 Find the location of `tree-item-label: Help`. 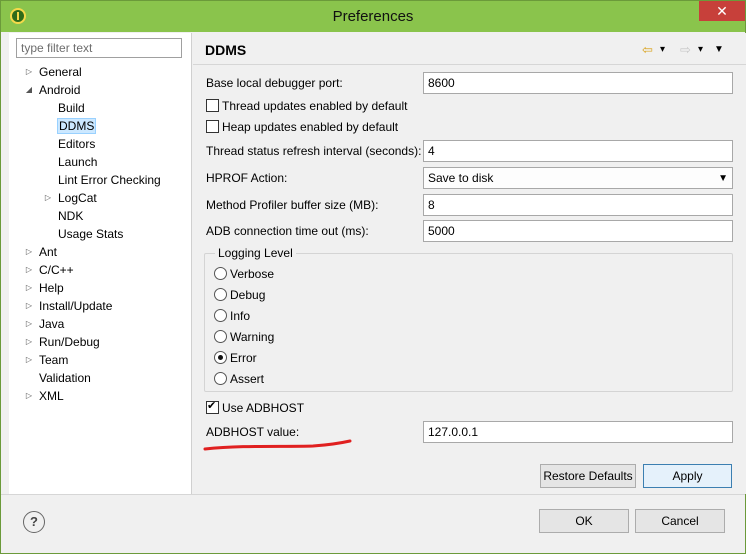

tree-item-label: Help is located at coordinates (51, 288).